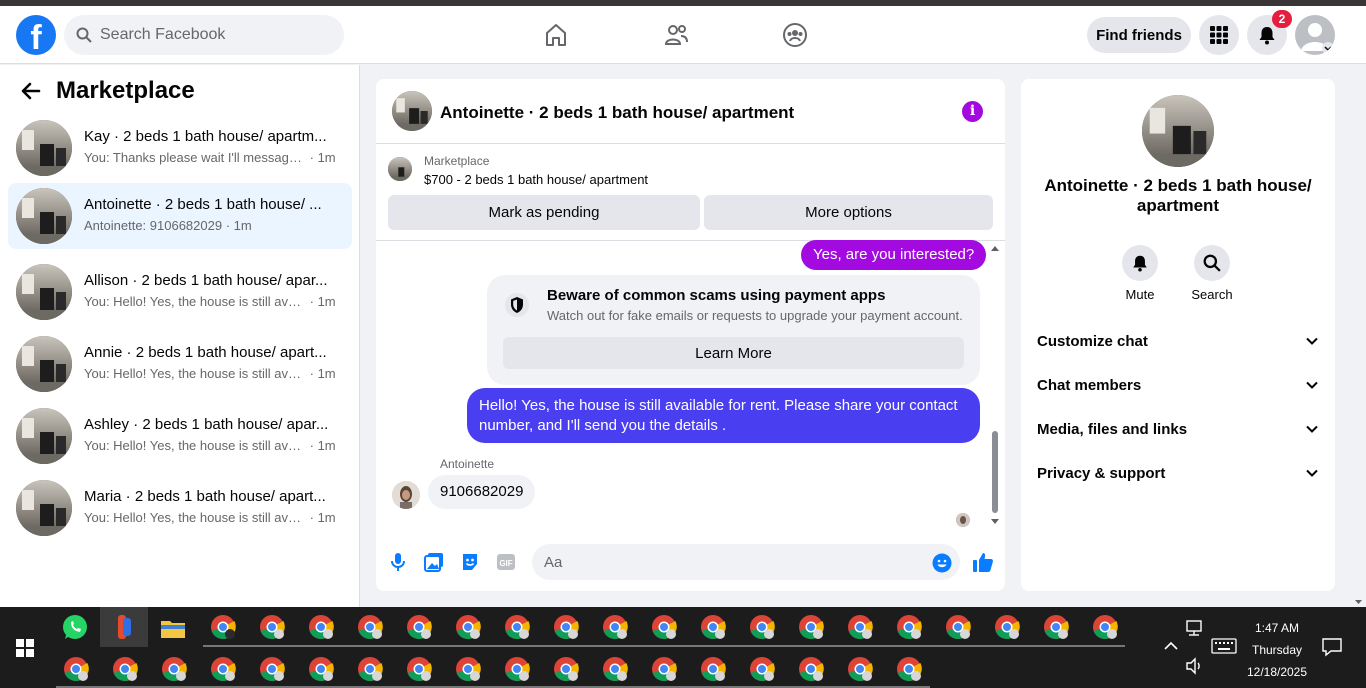 This screenshot has height=688, width=1366. I want to click on customize-chat-row: Customize chat, so click(1178, 341).